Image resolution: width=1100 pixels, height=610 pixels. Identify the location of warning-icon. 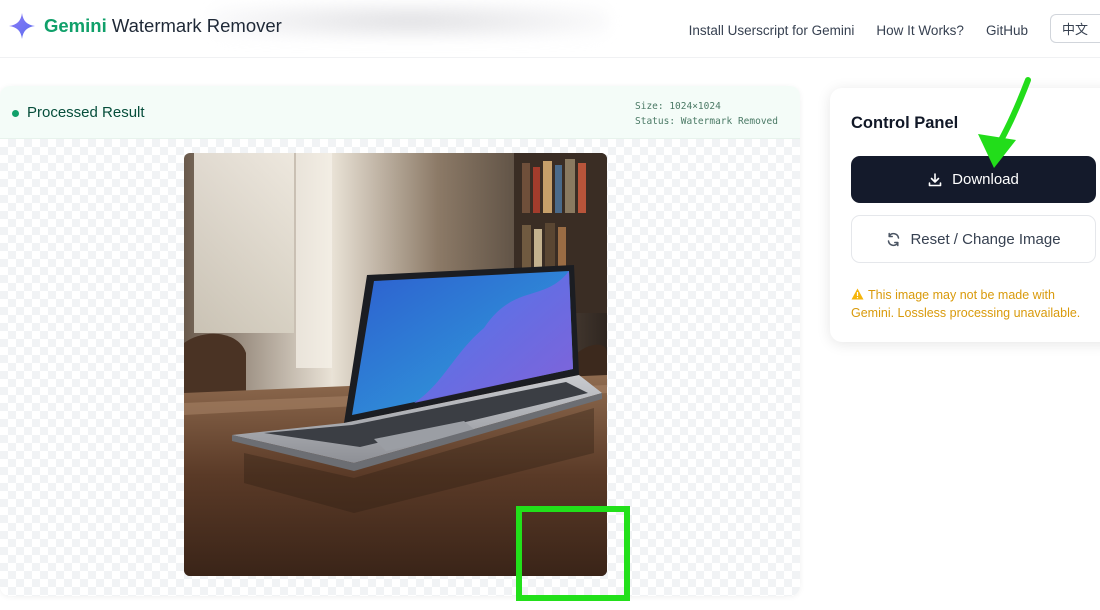
(857, 294).